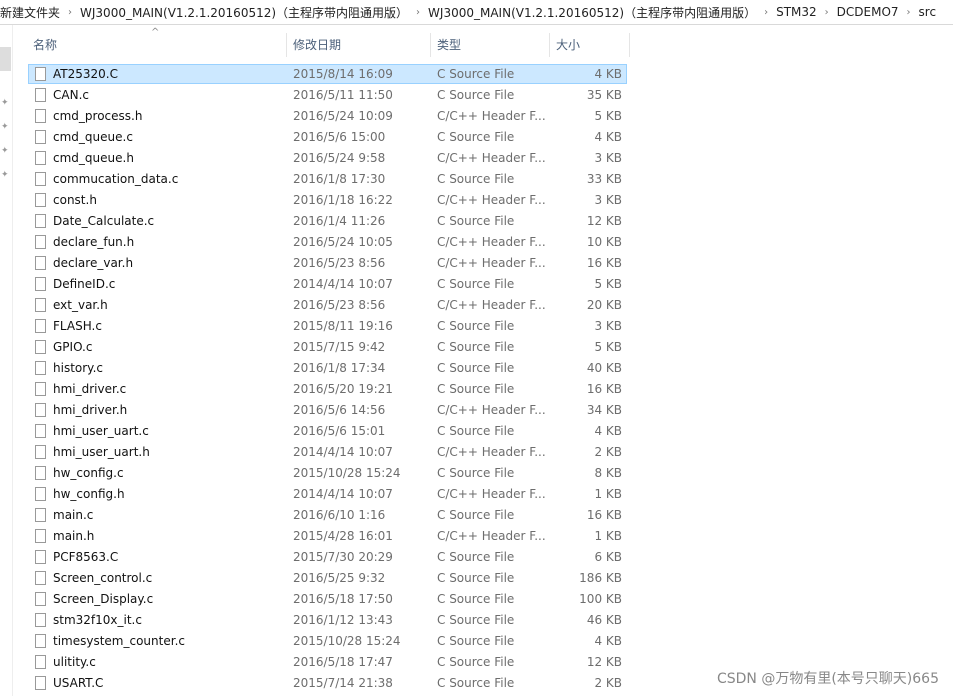  What do you see at coordinates (339, 347) in the screenshot?
I see `file-date: 2015/7/15 9:42` at bounding box center [339, 347].